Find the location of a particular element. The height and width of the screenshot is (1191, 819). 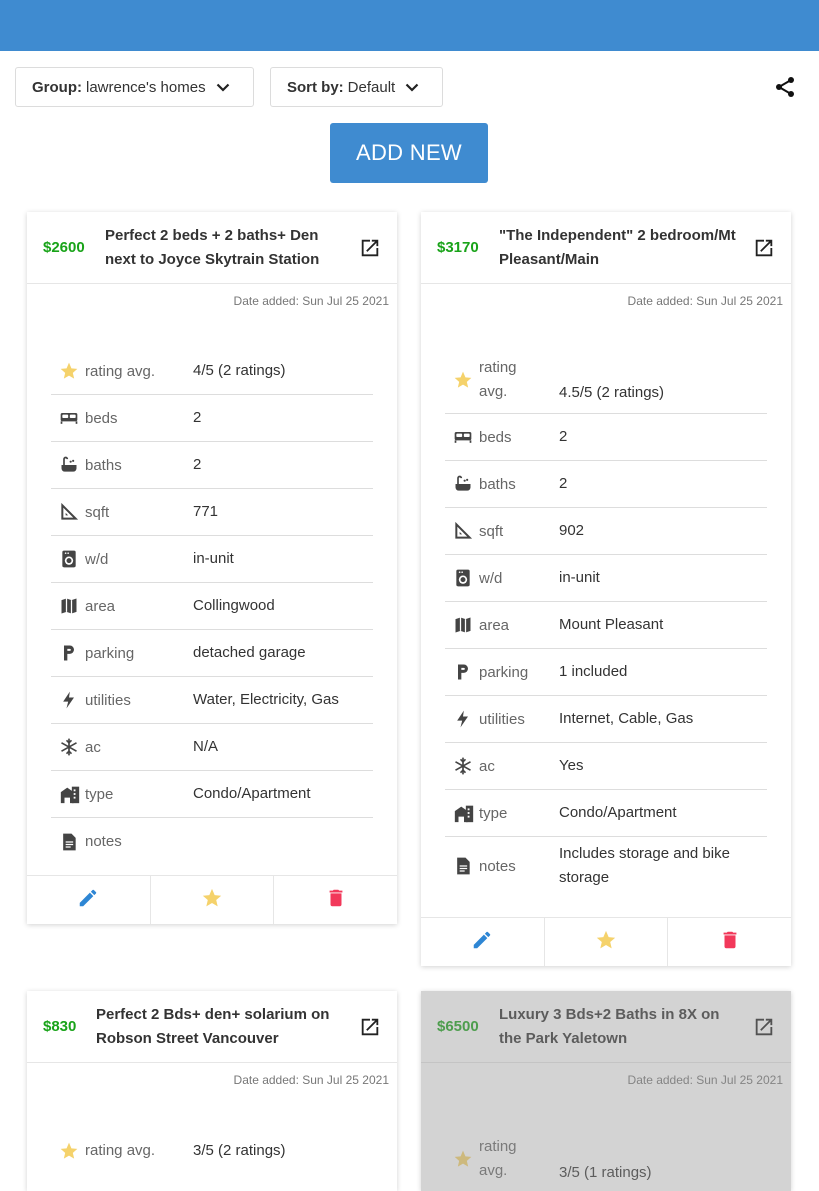

detail-row-utilities: utilities Water, Electricity, Gas is located at coordinates (212, 700).